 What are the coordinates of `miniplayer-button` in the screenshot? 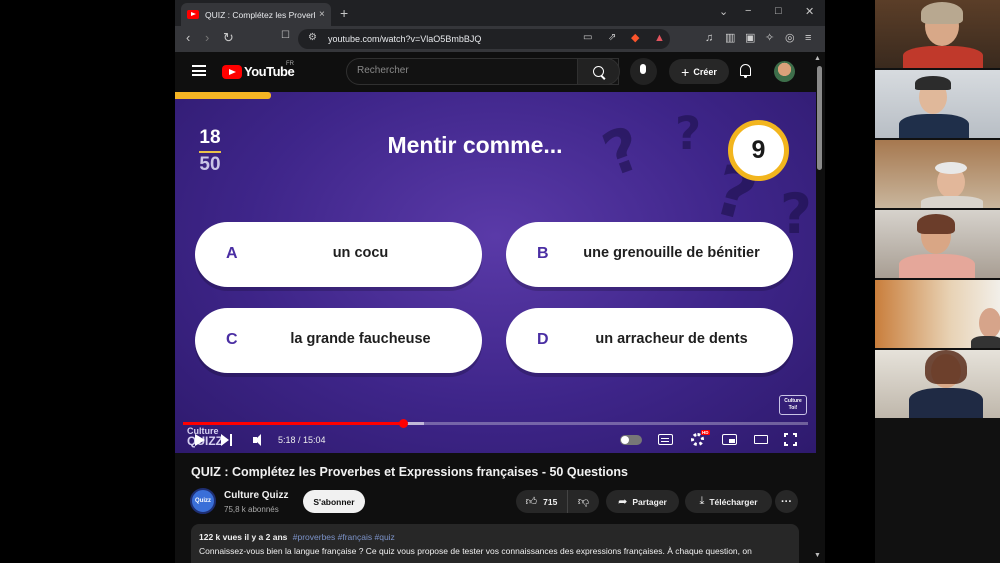 It's located at (729, 439).